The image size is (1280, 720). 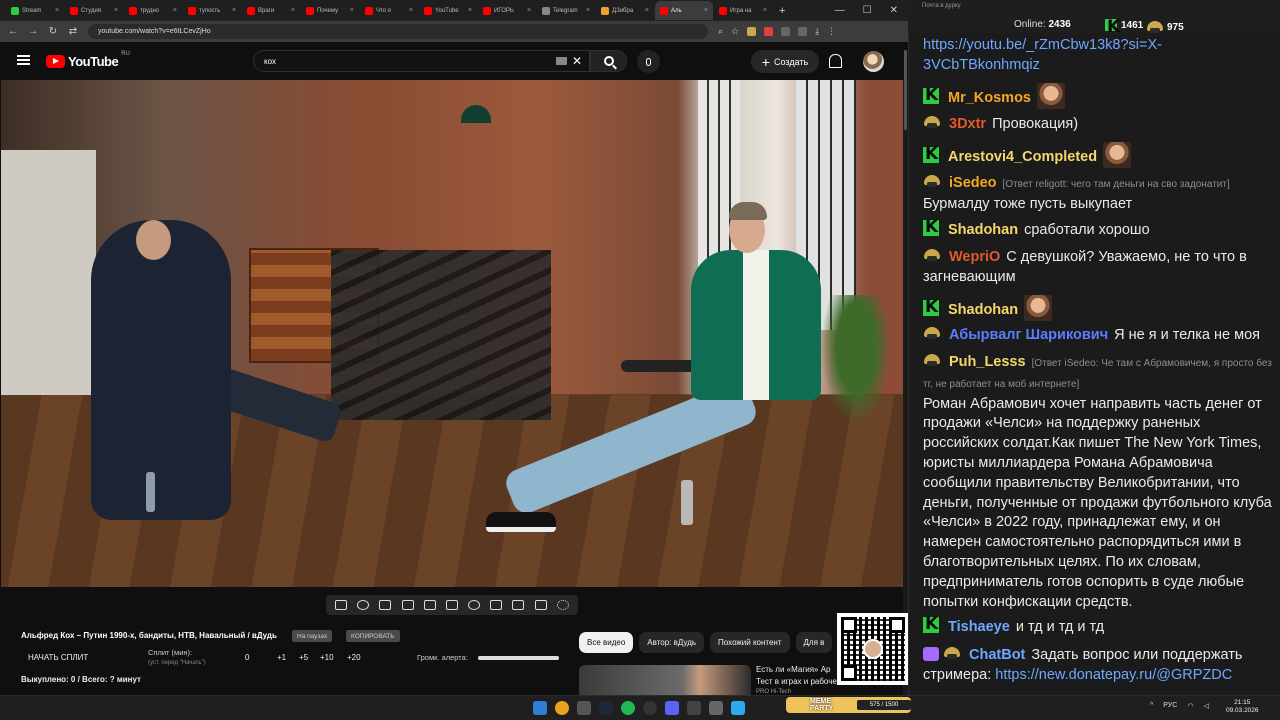 I want to click on files-icon, so click(x=584, y=708).